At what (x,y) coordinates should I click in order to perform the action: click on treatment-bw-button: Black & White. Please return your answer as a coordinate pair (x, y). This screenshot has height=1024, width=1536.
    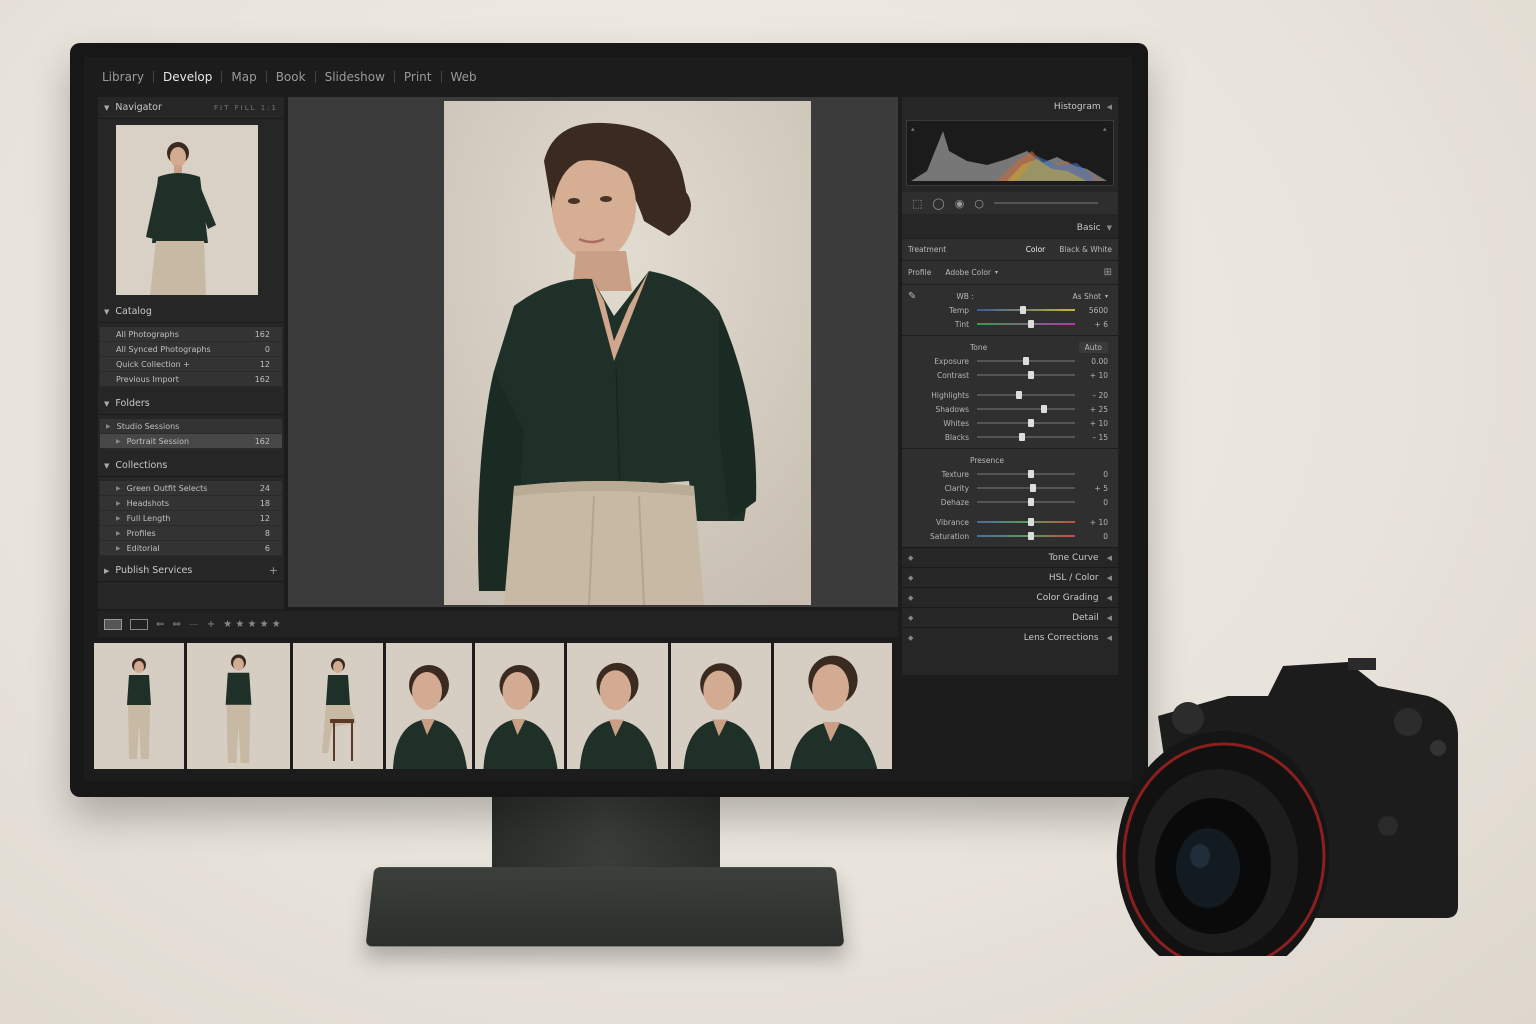
    Looking at the image, I should click on (1085, 249).